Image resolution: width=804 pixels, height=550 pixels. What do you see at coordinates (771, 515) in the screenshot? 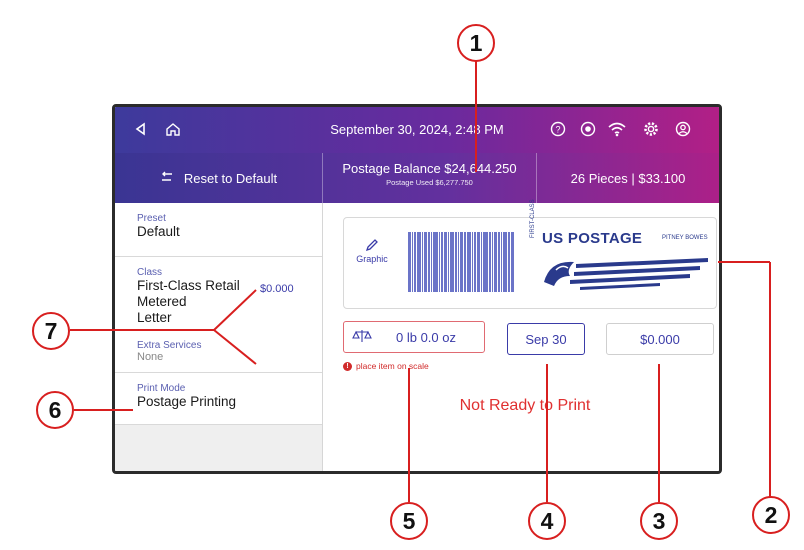
I see `callout-2: 2` at bounding box center [771, 515].